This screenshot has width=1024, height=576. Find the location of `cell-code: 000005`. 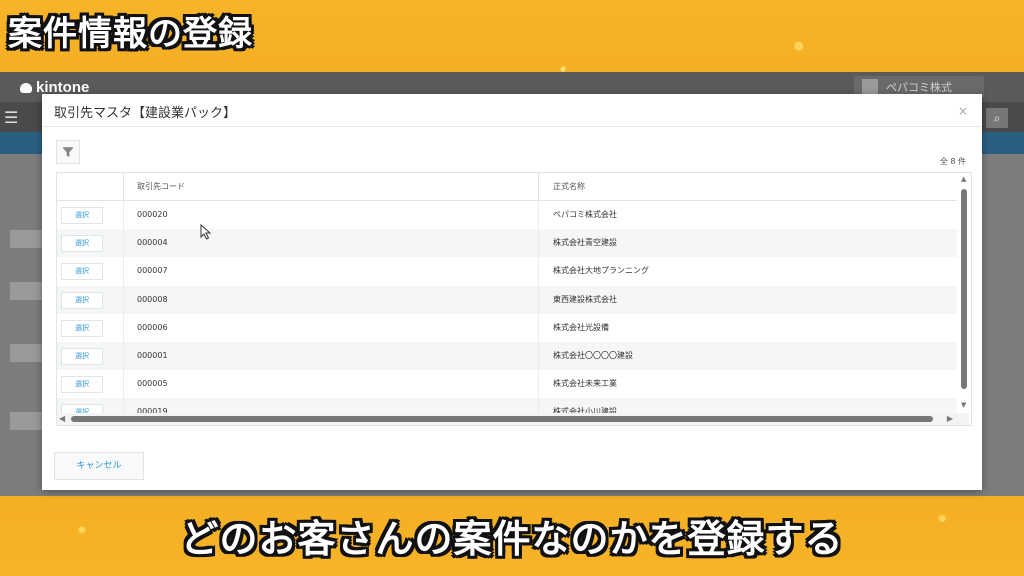

cell-code: 000005 is located at coordinates (331, 384).